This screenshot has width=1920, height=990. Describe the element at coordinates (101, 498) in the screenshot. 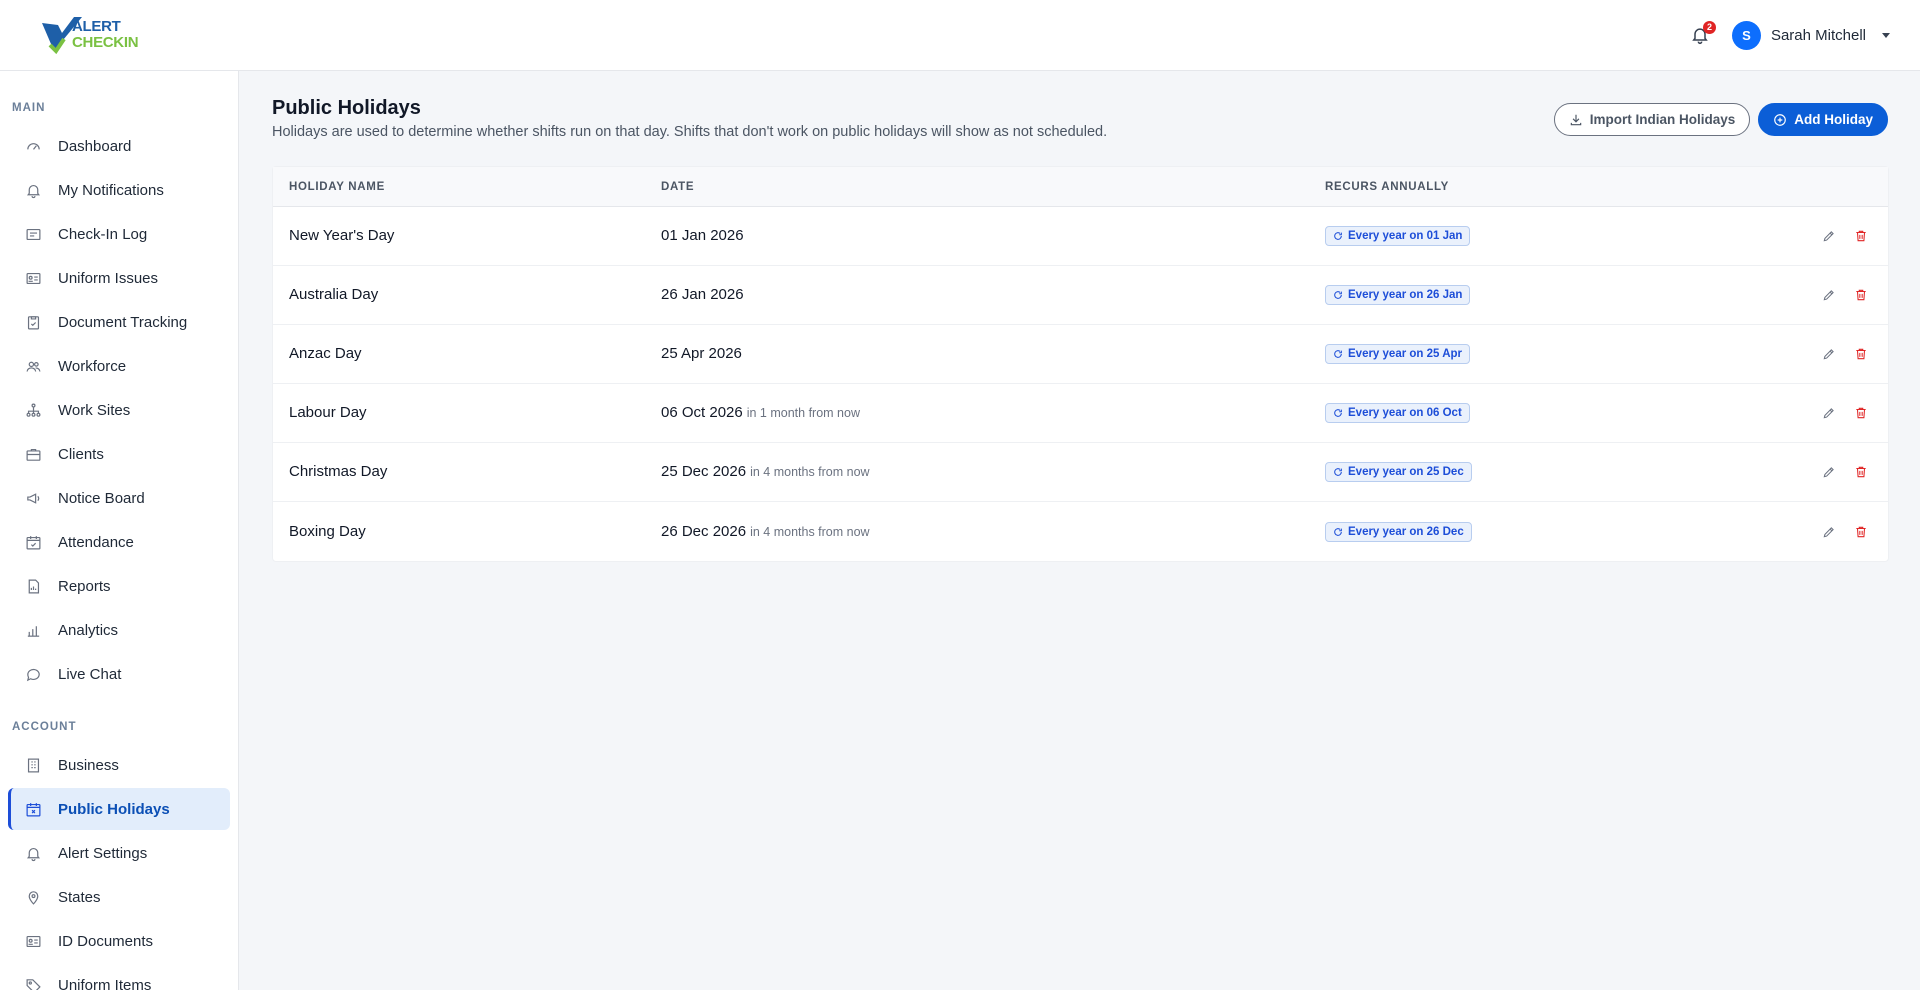

I see `sidebar-item-label: Notice Board` at that location.